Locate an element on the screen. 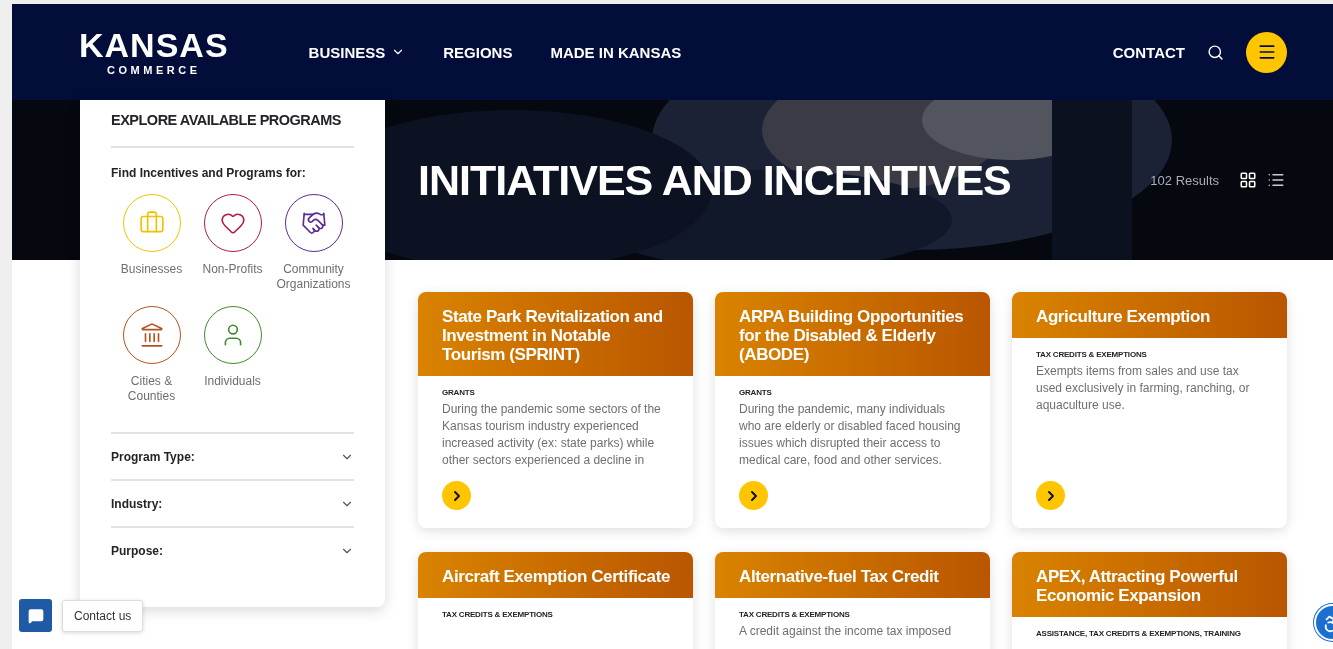  filter-dropdown: Industry: is located at coordinates (232, 502).